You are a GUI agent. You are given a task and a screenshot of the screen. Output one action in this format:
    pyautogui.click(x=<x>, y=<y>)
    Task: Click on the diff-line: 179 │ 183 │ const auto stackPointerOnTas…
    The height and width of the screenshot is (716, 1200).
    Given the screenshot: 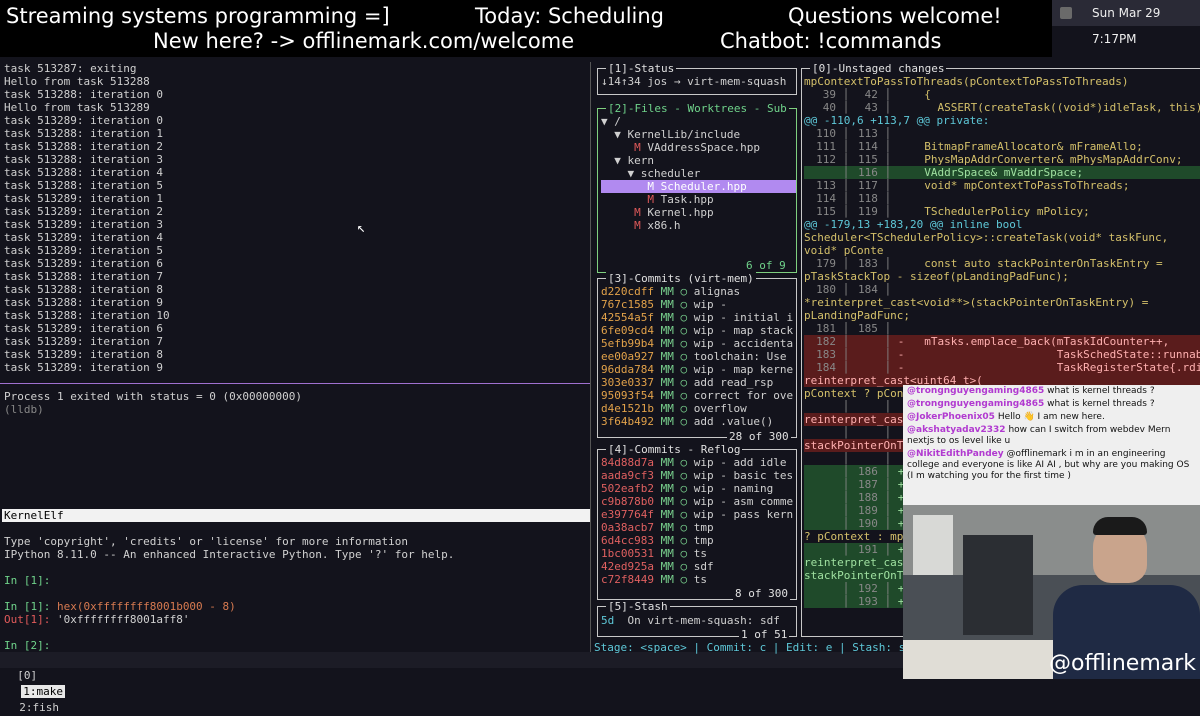 What is the action you would take?
    pyautogui.click(x=1002, y=263)
    